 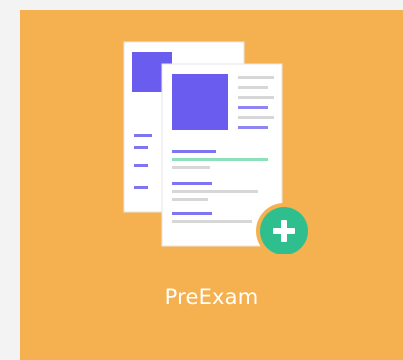 I want to click on front-document-image, so click(x=200, y=102).